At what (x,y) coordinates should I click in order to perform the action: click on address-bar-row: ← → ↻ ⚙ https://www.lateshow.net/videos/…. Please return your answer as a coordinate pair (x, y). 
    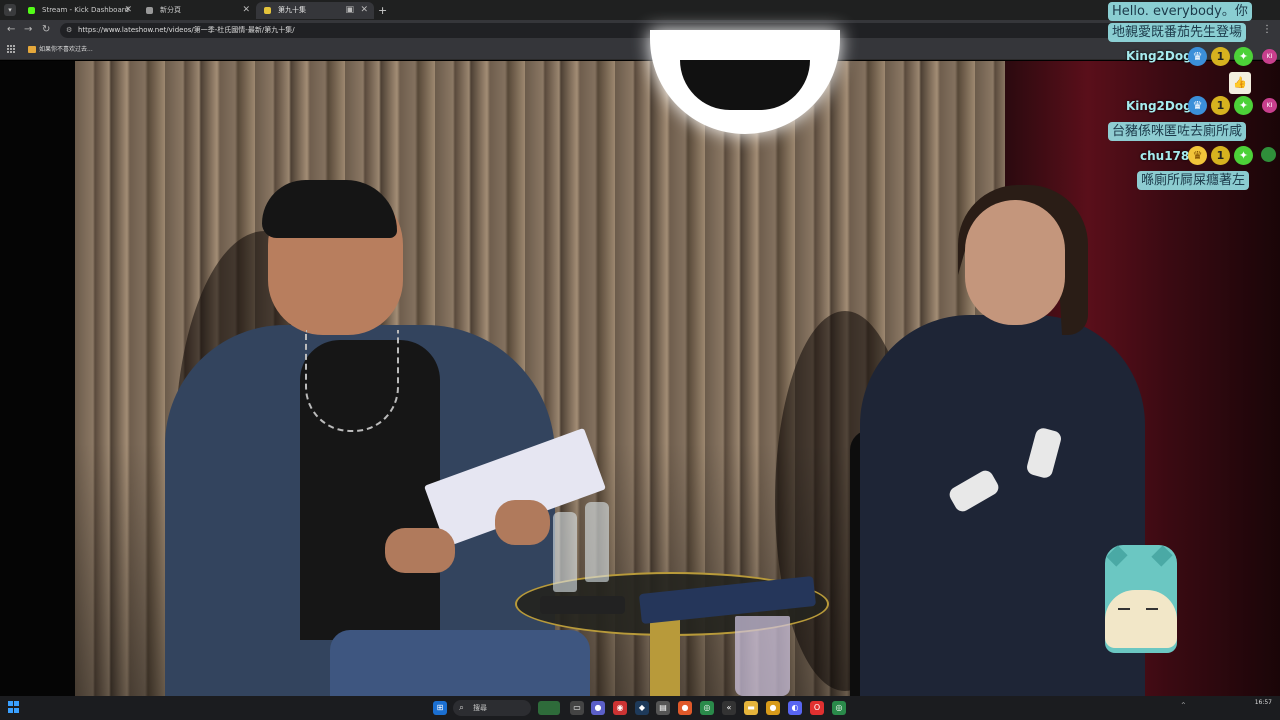
    Looking at the image, I should click on (640, 30).